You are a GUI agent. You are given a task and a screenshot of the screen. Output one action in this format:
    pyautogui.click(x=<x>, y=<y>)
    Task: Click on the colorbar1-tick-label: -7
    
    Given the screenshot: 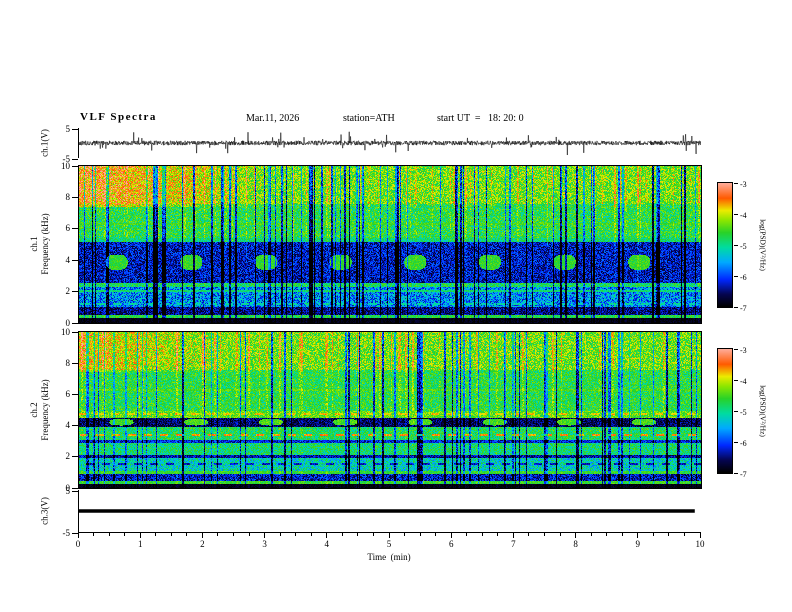 What is the action you would take?
    pyautogui.click(x=743, y=308)
    